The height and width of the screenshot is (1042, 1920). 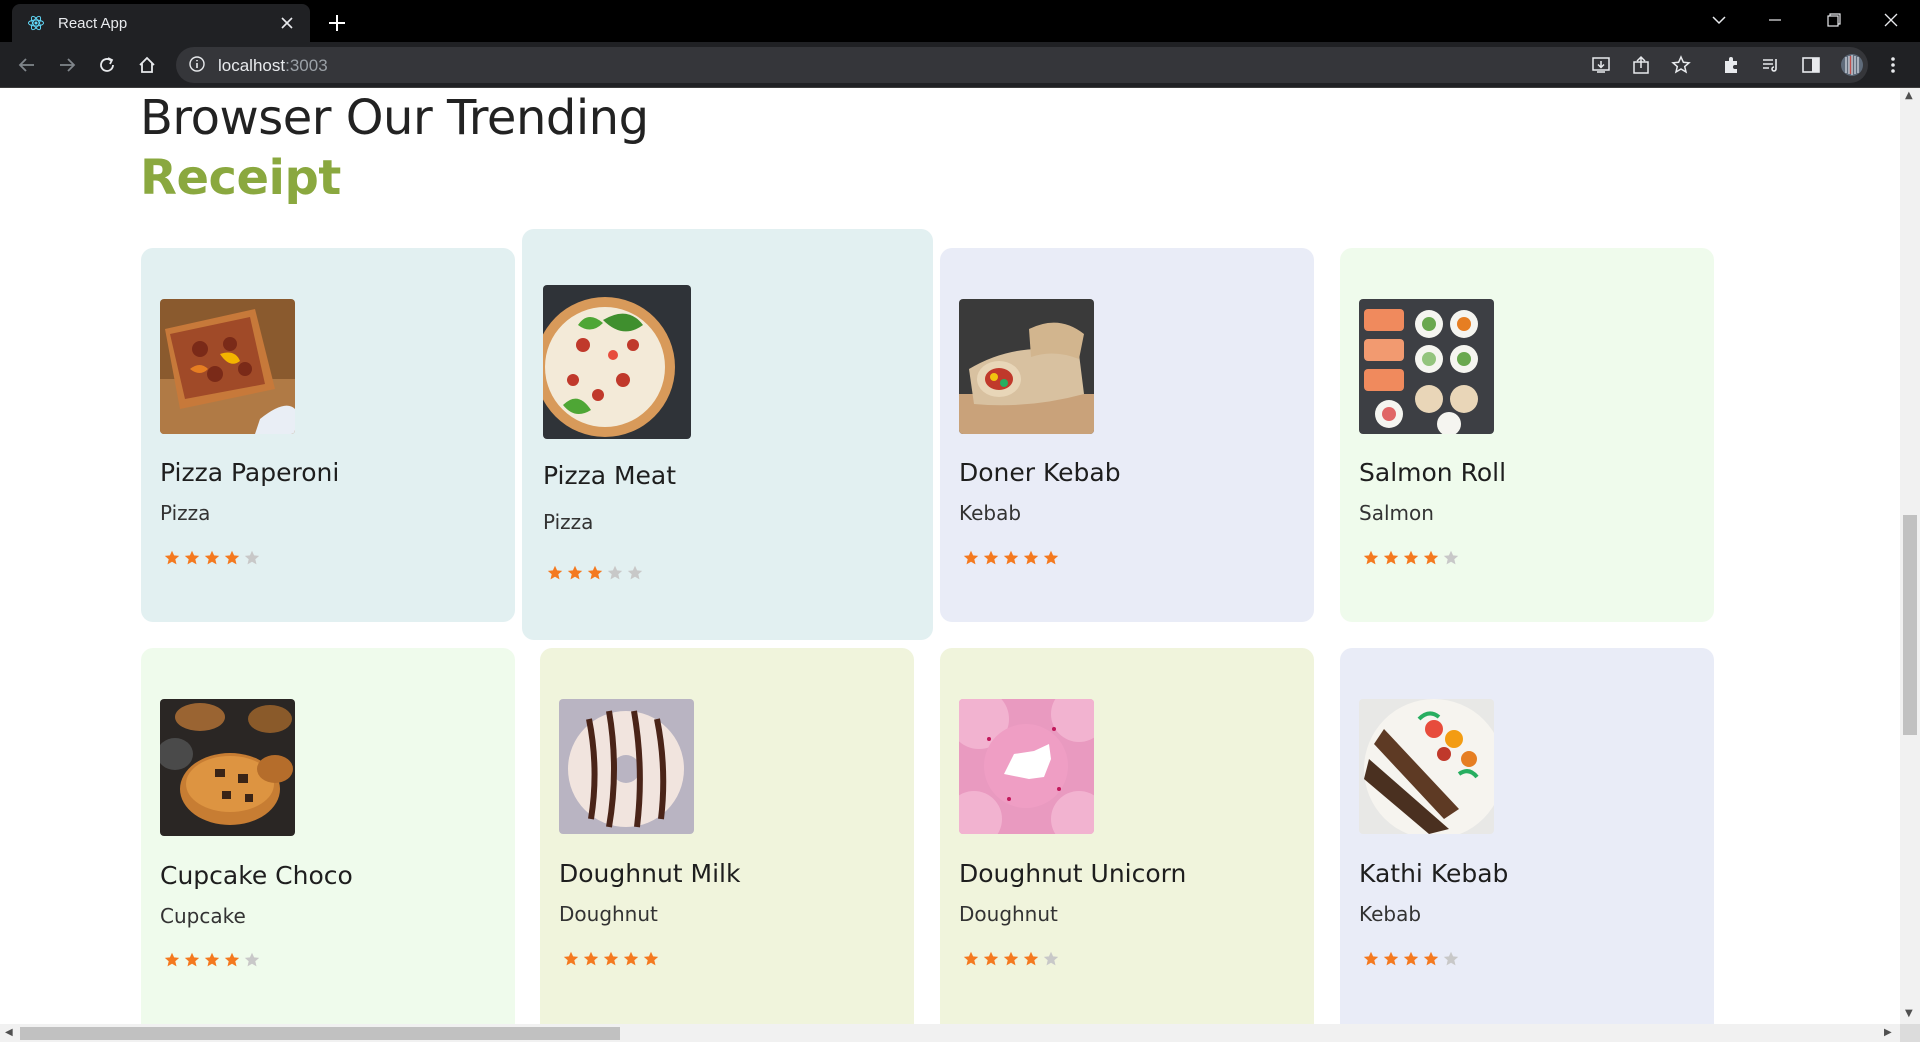 I want to click on reload-icon, so click(x=107, y=65).